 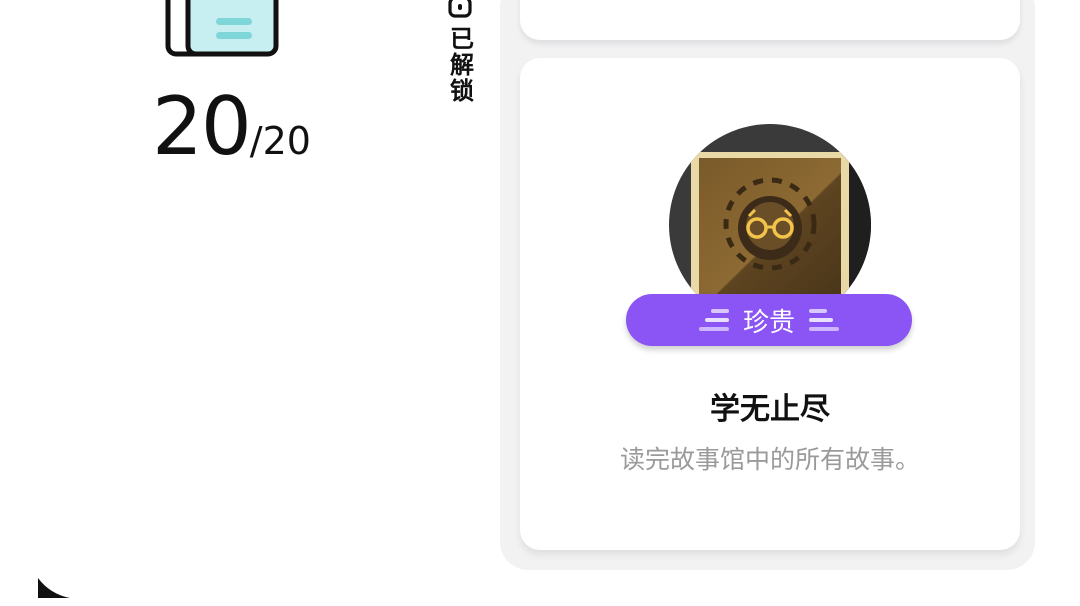 I want to click on rarity-label: 珍贵, so click(x=768, y=322).